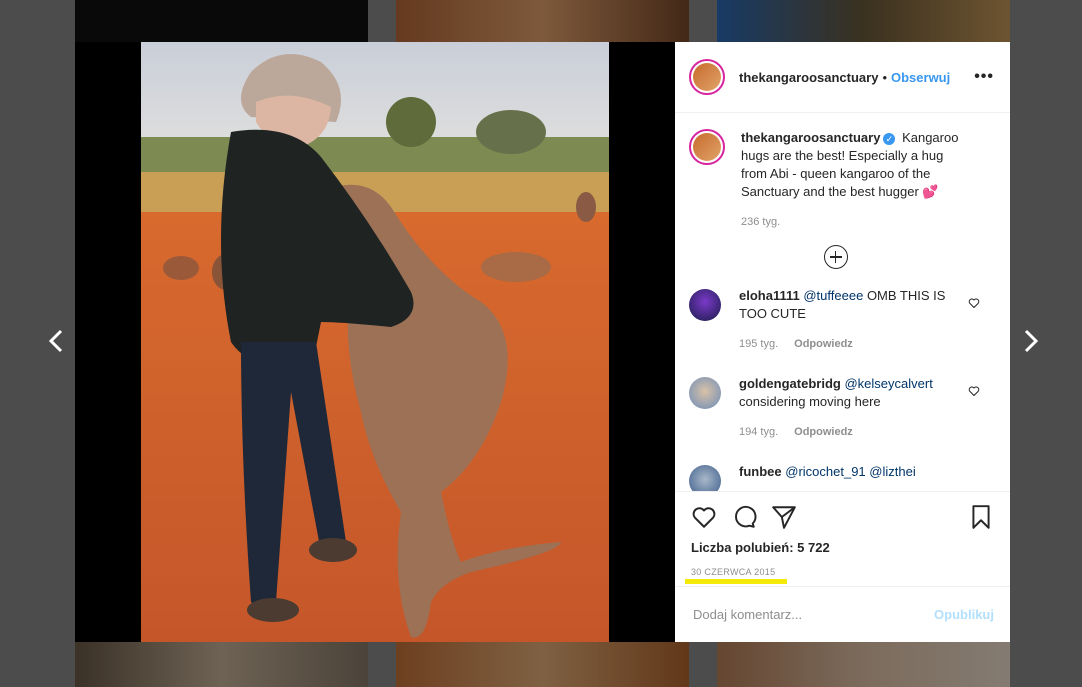 The height and width of the screenshot is (687, 1082). I want to click on more-options-icon: •••, so click(984, 77).